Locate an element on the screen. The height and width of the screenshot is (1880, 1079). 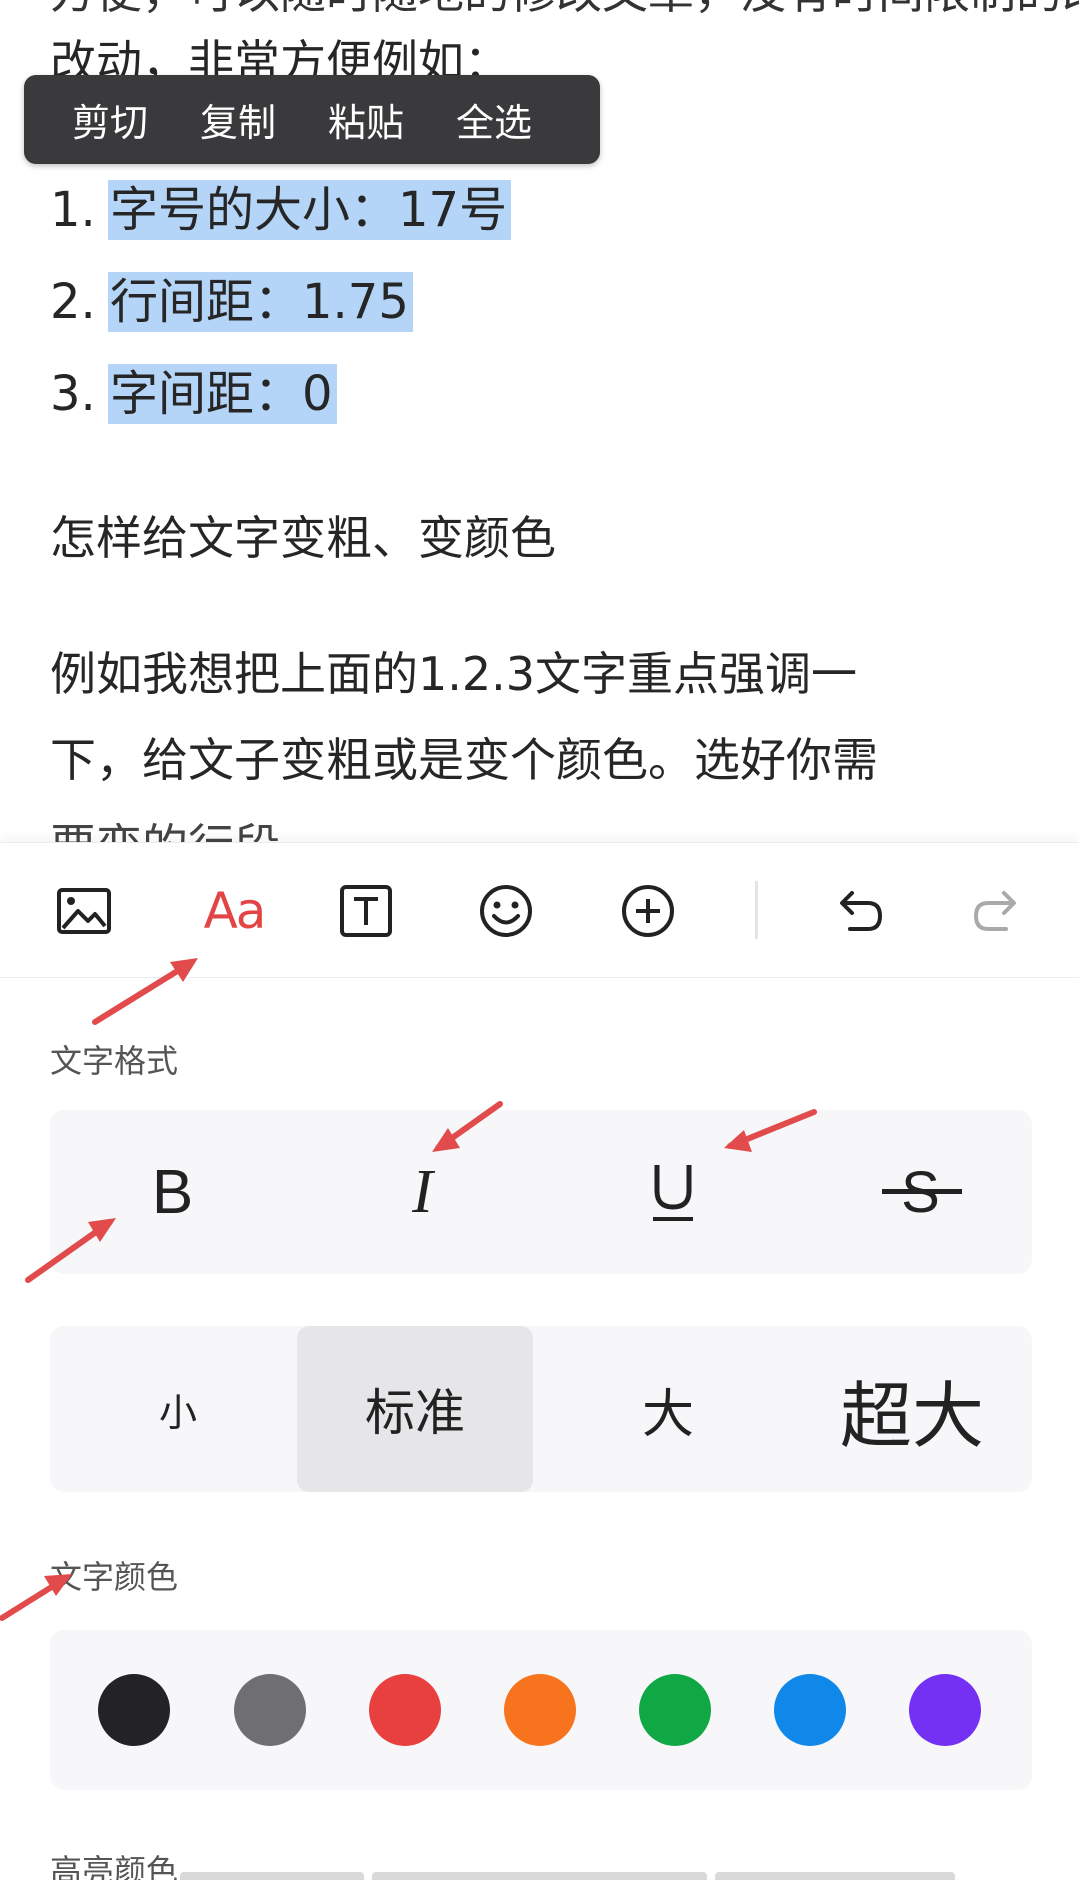
paragraph-line: 例如我想把上面的1.2.3文字重点强调一 is located at coordinates (454, 674).